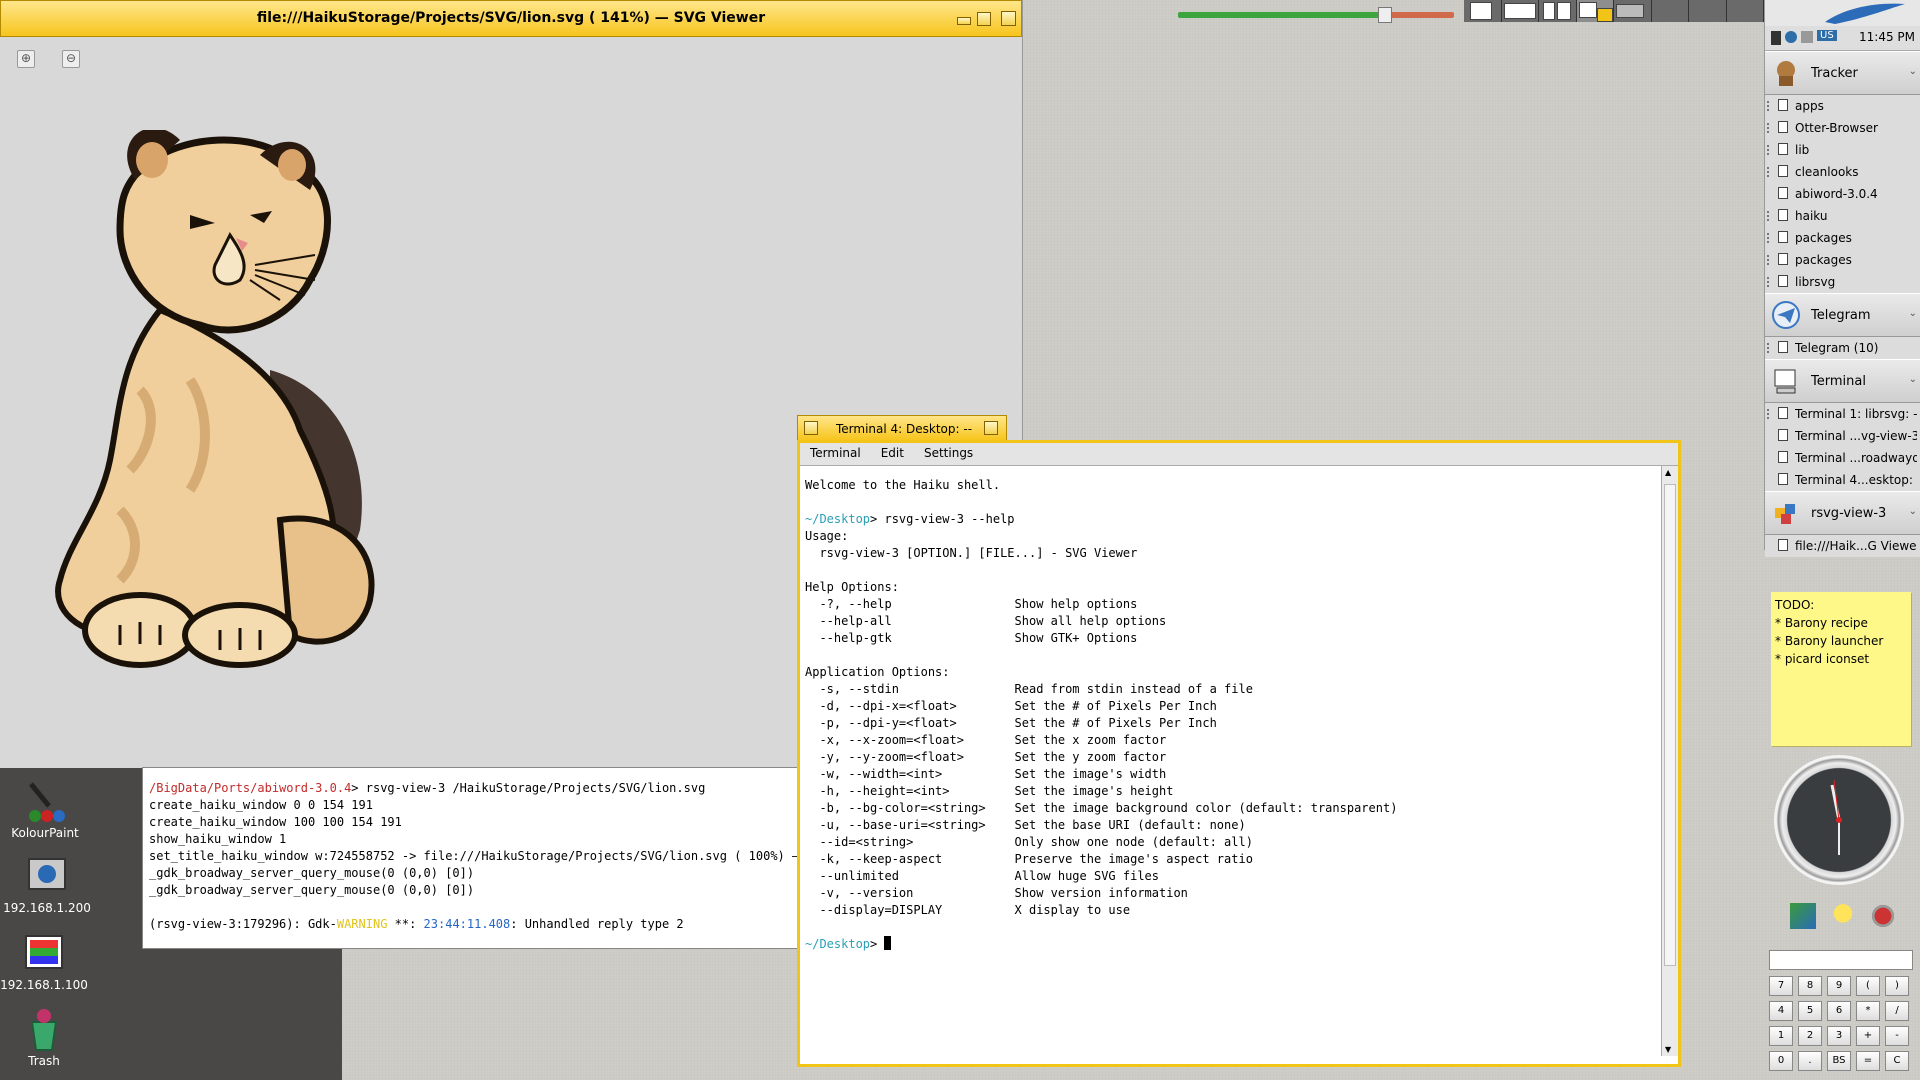 Image resolution: width=1920 pixels, height=1080 pixels. I want to click on scroll-up-icon: ▲, so click(1668, 472).